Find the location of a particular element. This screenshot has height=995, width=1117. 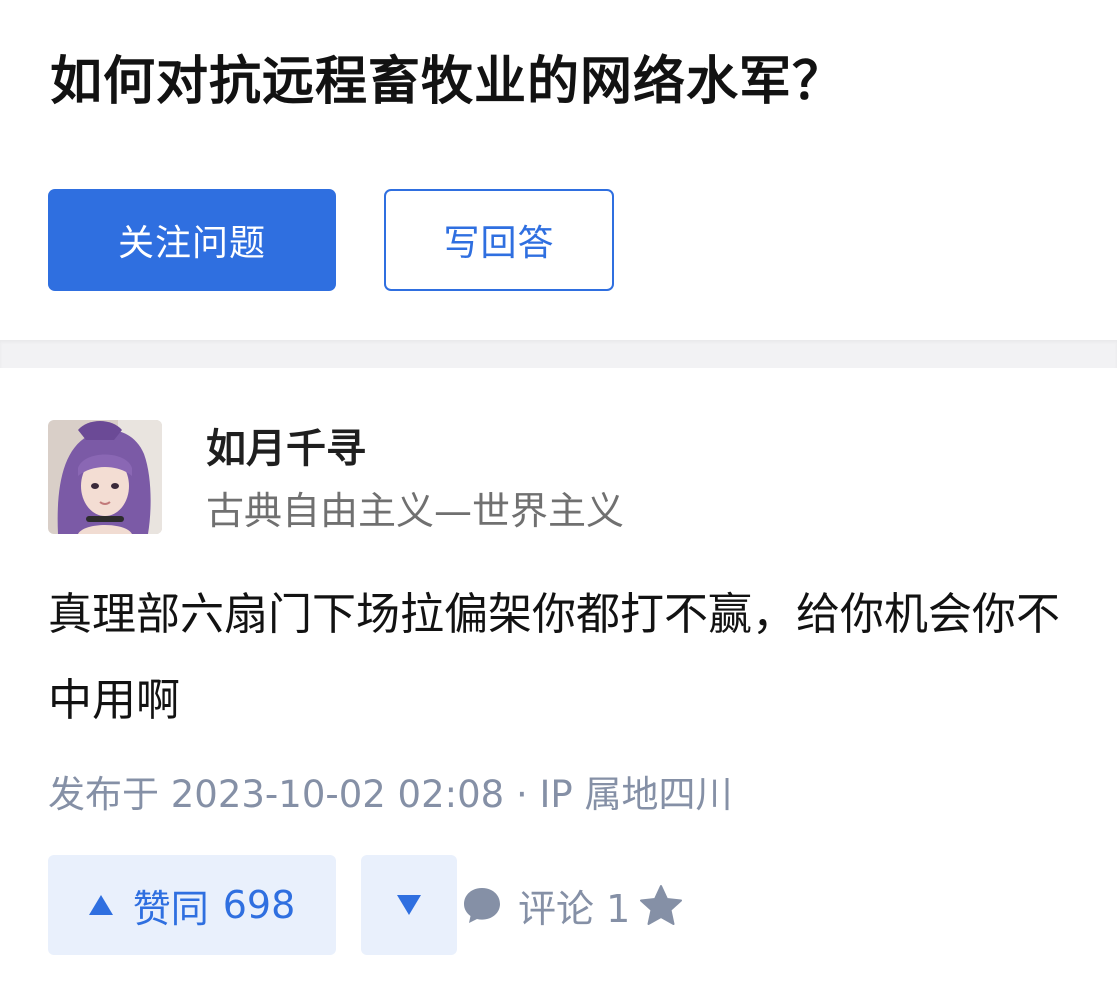

follow-question-button: 关注问题 is located at coordinates (192, 240).